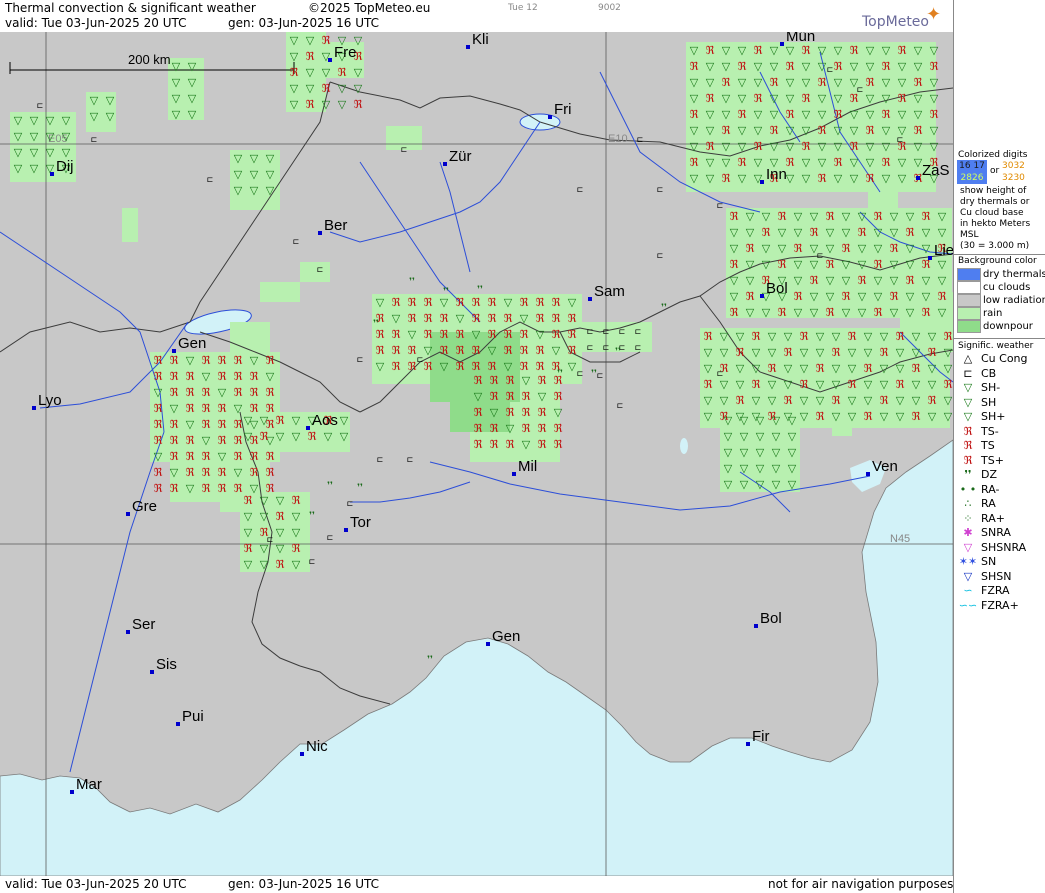 This screenshot has width=1045, height=893. I want to click on city-gen-20: Gen, so click(503, 637).